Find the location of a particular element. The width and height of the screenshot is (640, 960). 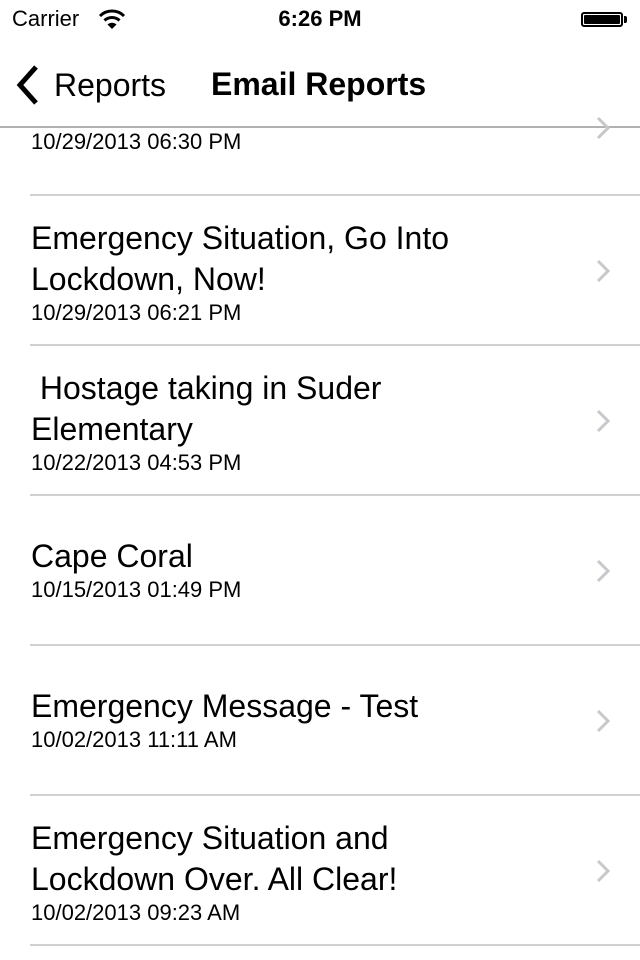

battery-full-icon is located at coordinates (602, 19).